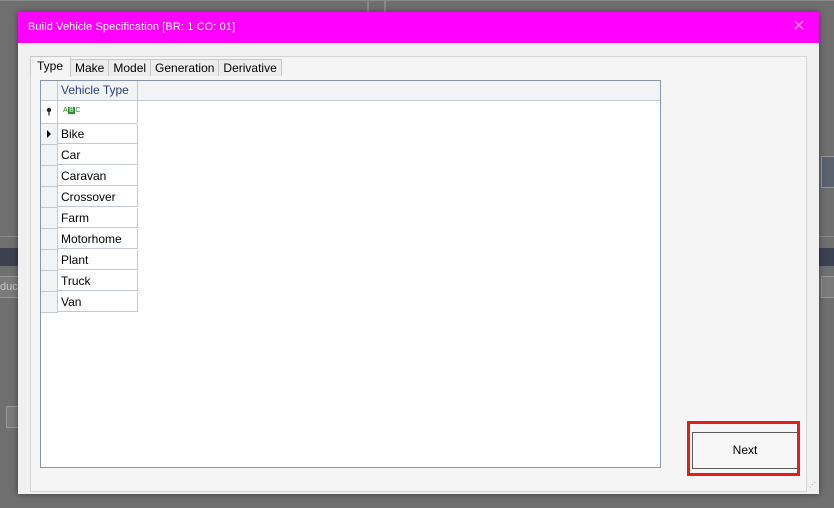  What do you see at coordinates (9, 257) in the screenshot?
I see `bg-strip-left` at bounding box center [9, 257].